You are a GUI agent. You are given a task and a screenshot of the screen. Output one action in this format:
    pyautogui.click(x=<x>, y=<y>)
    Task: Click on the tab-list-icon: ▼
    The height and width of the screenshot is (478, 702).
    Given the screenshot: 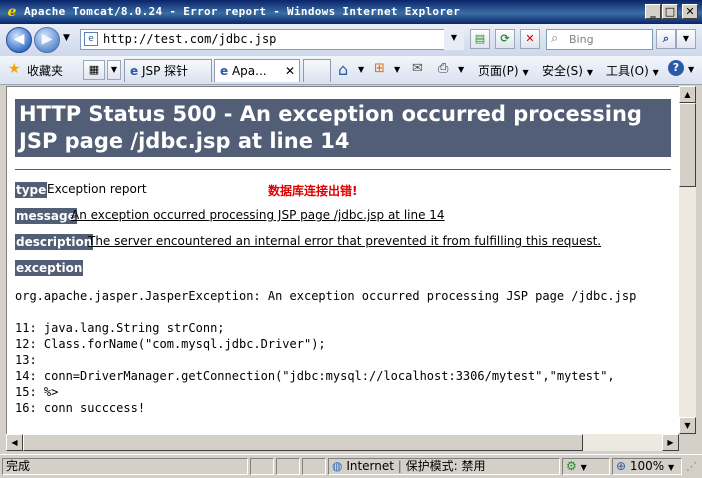 What is the action you would take?
    pyautogui.click(x=114, y=70)
    